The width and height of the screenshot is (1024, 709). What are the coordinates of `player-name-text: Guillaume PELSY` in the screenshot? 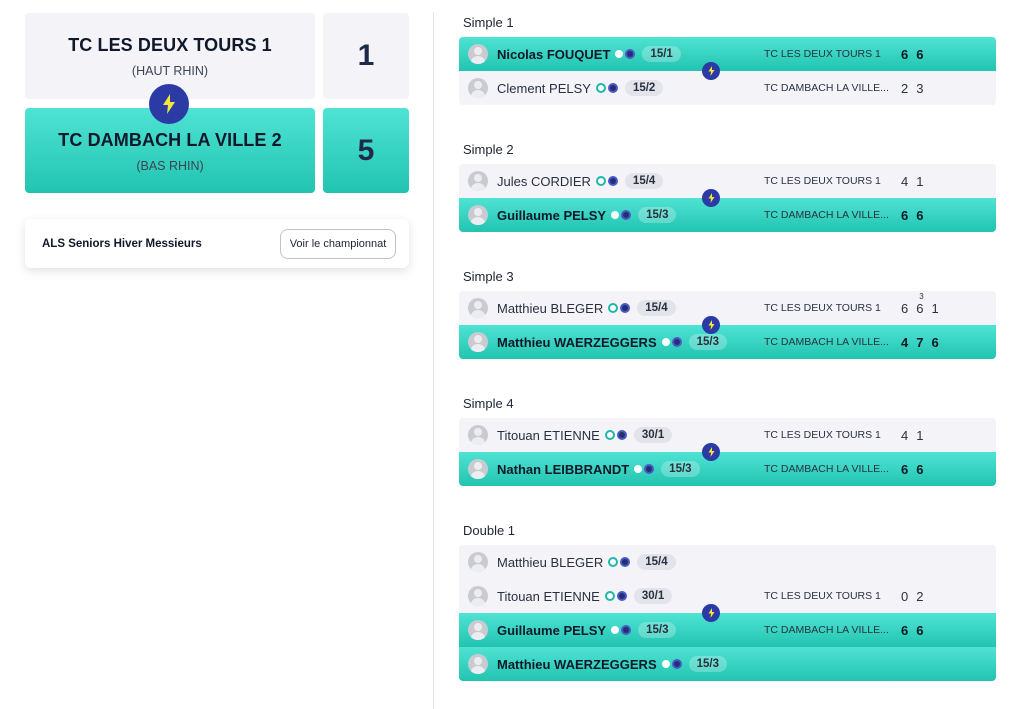 It's located at (552, 630).